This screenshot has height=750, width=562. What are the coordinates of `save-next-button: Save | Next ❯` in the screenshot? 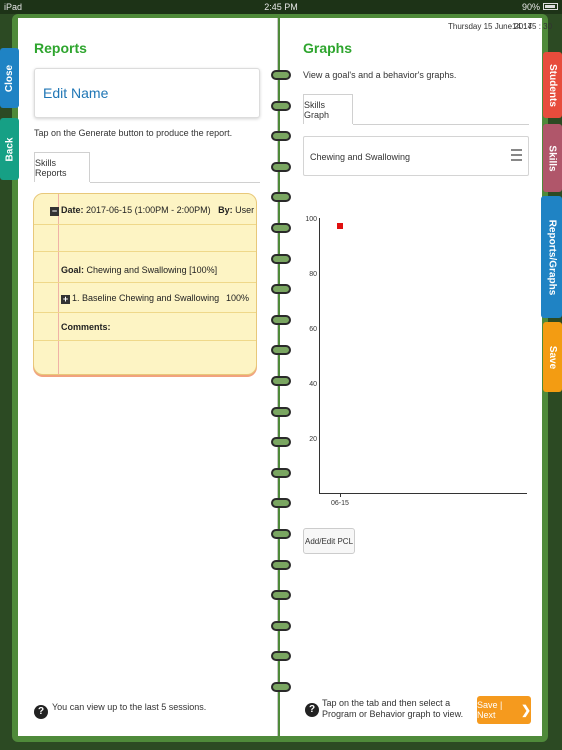 It's located at (504, 710).